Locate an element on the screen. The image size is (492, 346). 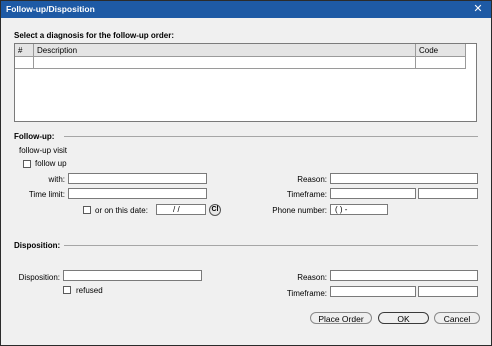
disposition-timeframe-label: Timeframe: is located at coordinates (306, 293).